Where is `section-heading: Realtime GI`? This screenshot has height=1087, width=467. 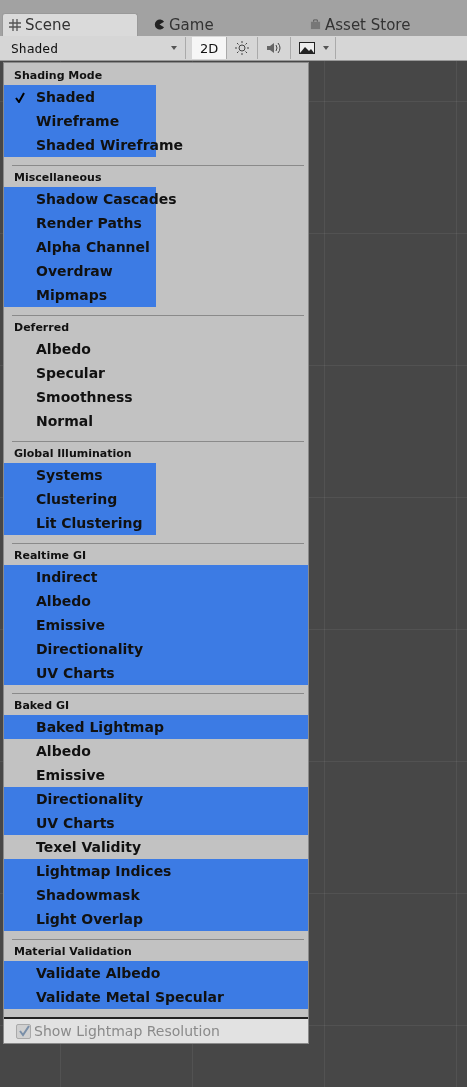 section-heading: Realtime GI is located at coordinates (50, 556).